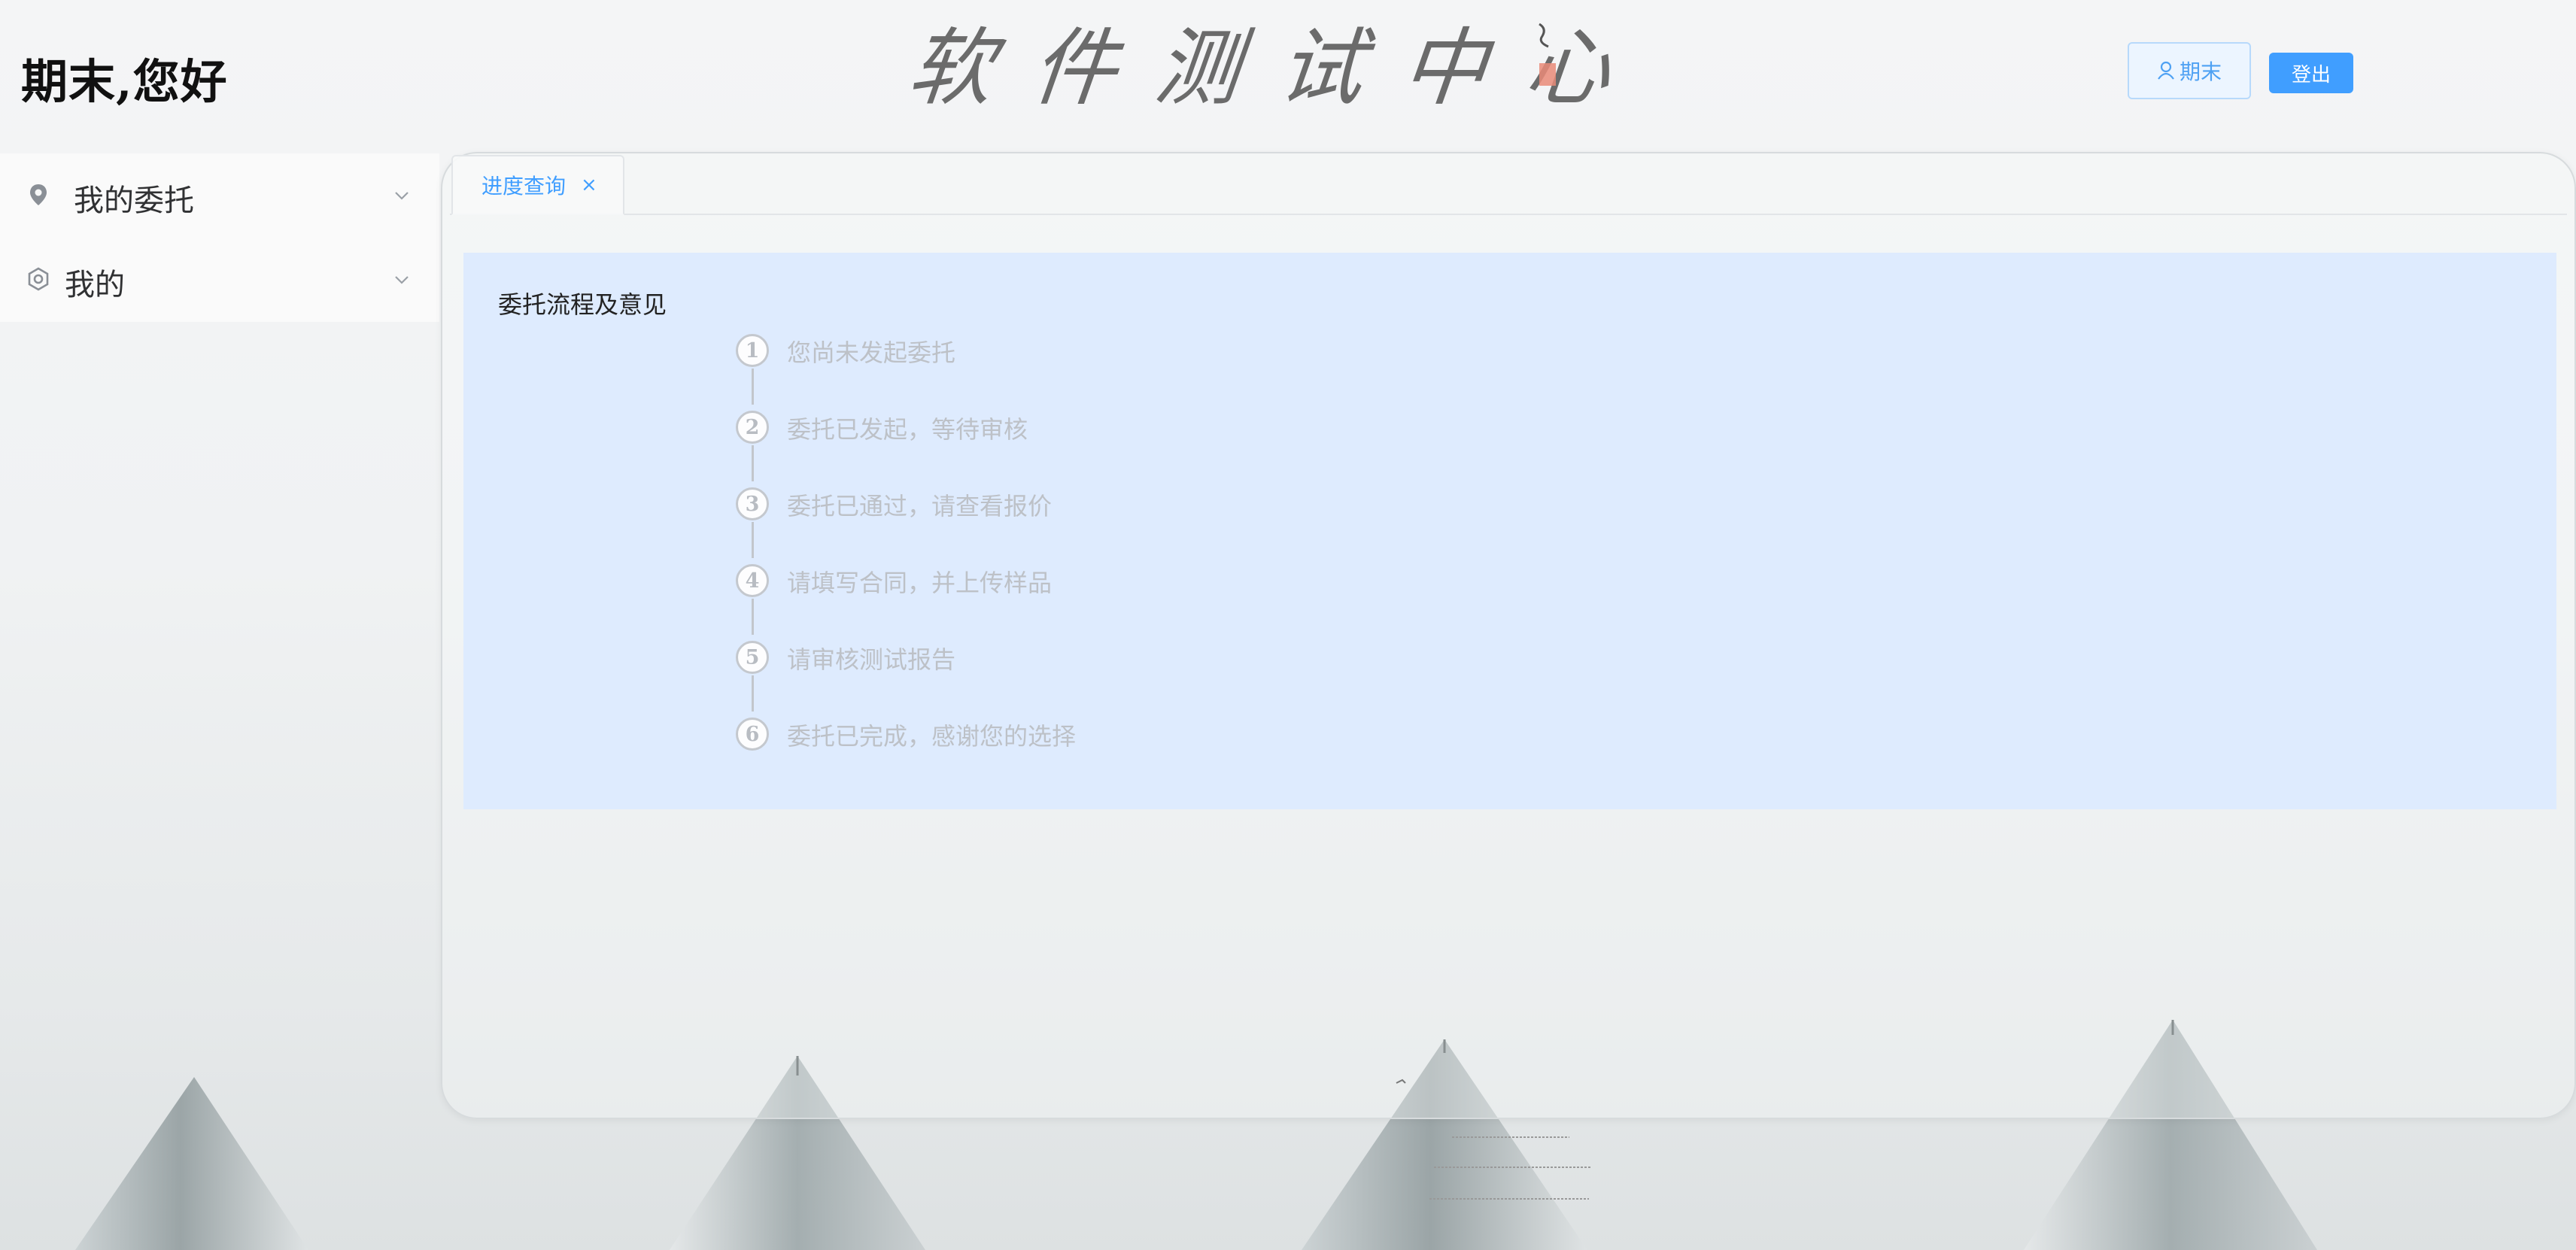  Describe the element at coordinates (1511, 1168) in the screenshot. I see `footer-faint-text` at that location.